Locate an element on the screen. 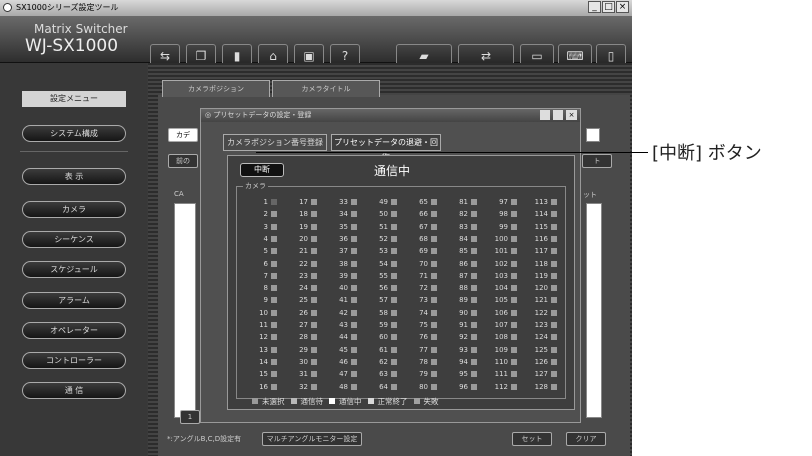 Image resolution: width=812 pixels, height=456 pixels. camera-status-cell: 86 is located at coordinates (459, 264).